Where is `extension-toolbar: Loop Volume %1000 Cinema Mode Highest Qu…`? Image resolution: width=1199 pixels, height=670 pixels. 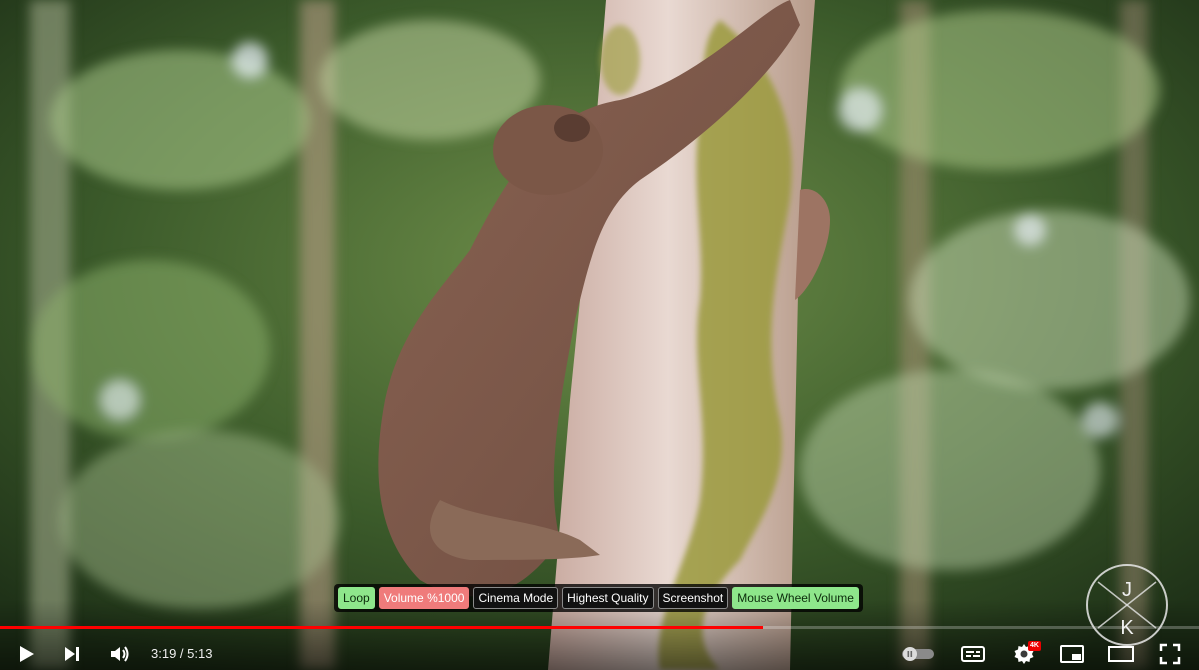 extension-toolbar: Loop Volume %1000 Cinema Mode Highest Qu… is located at coordinates (598, 598).